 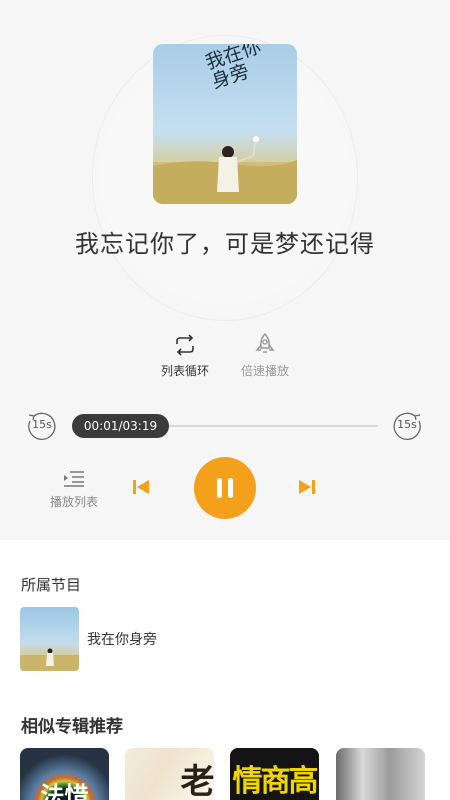 What do you see at coordinates (265, 342) in the screenshot?
I see `rocket-icon` at bounding box center [265, 342].